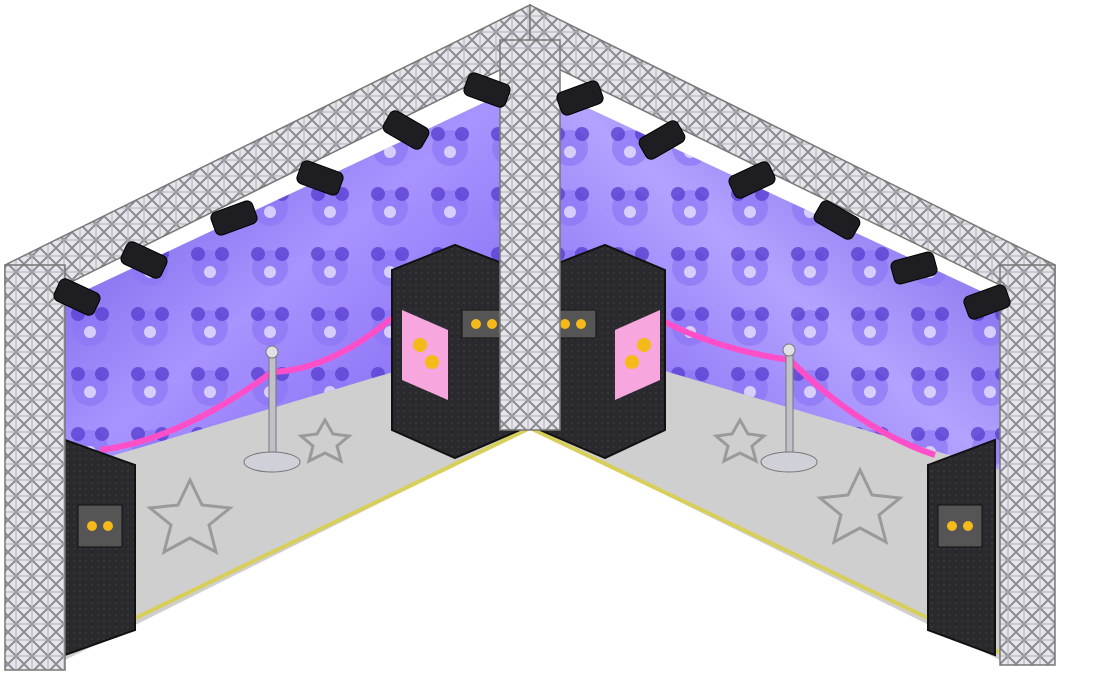 The image size is (1098, 698). Describe the element at coordinates (961, 547) in the screenshot. I see `speaker-right` at that location.